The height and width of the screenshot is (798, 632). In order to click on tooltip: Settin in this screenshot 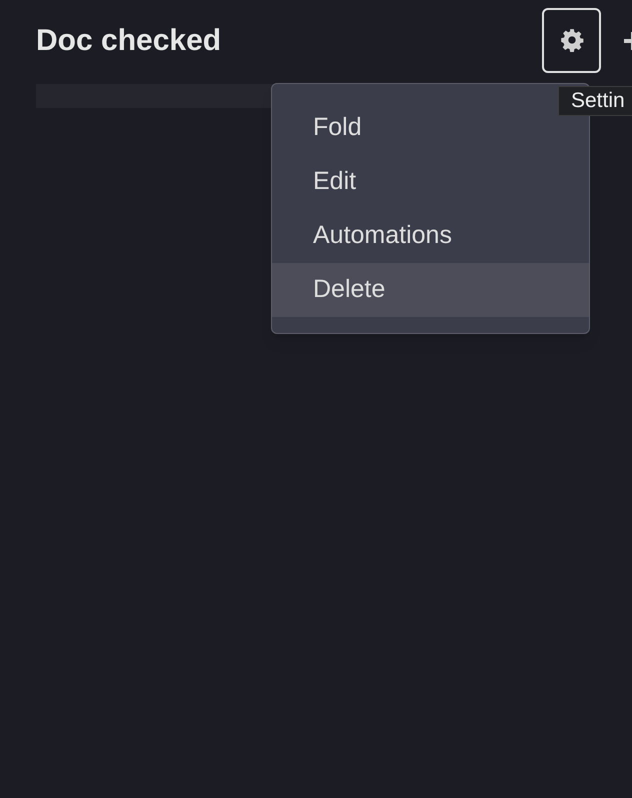, I will do `click(595, 101)`.